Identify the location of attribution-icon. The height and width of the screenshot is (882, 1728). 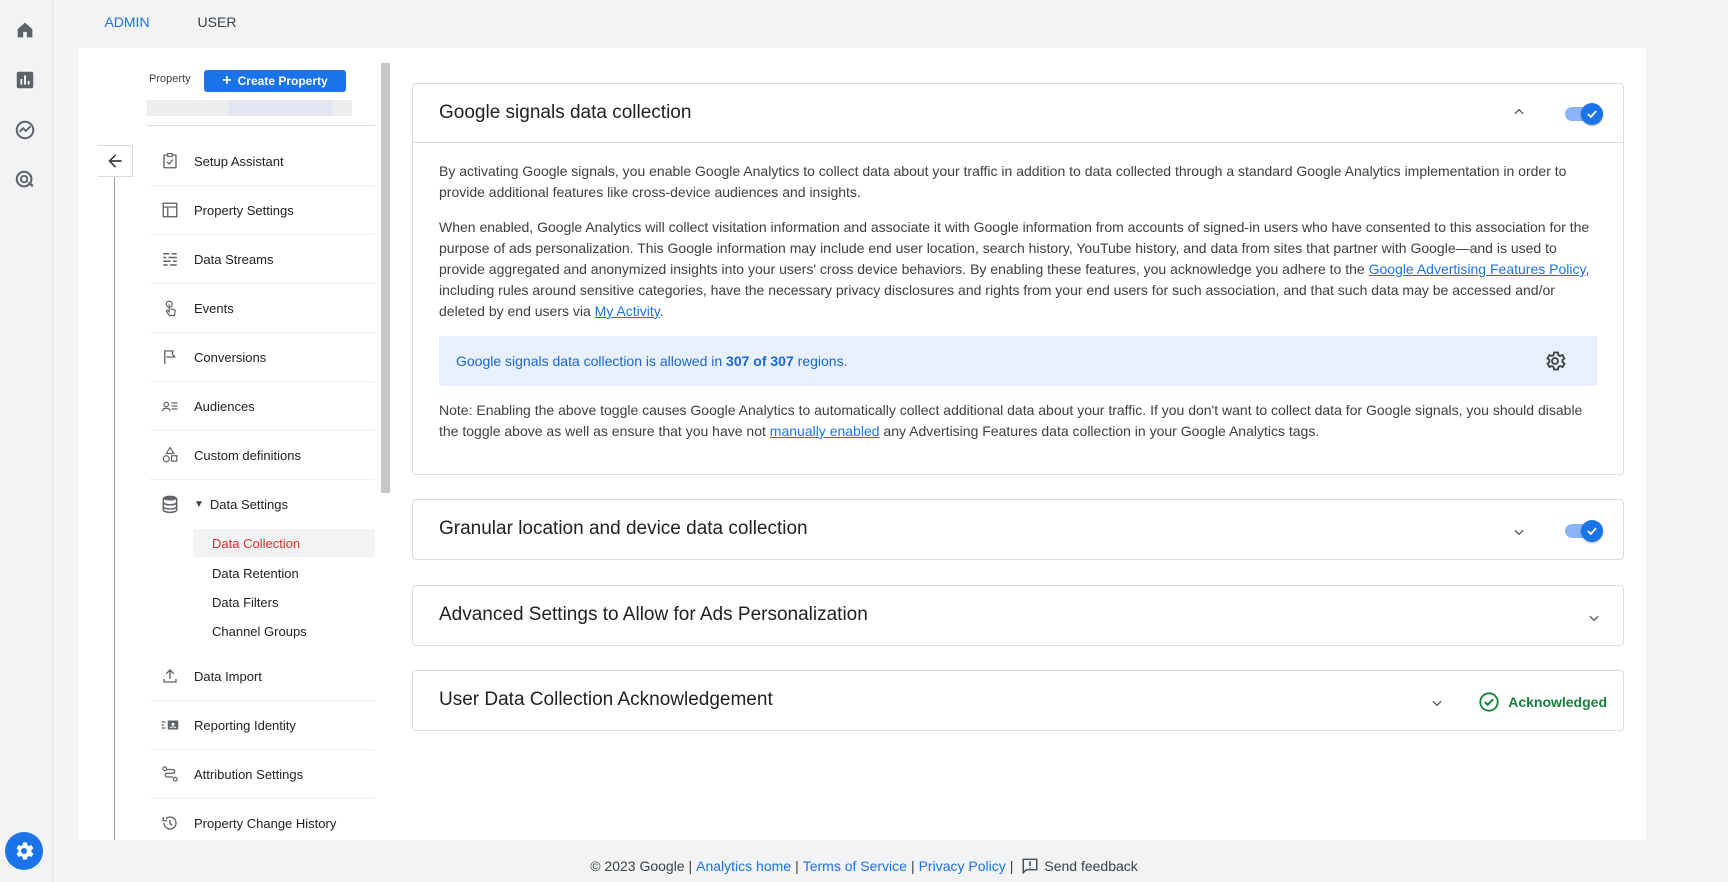
(170, 774).